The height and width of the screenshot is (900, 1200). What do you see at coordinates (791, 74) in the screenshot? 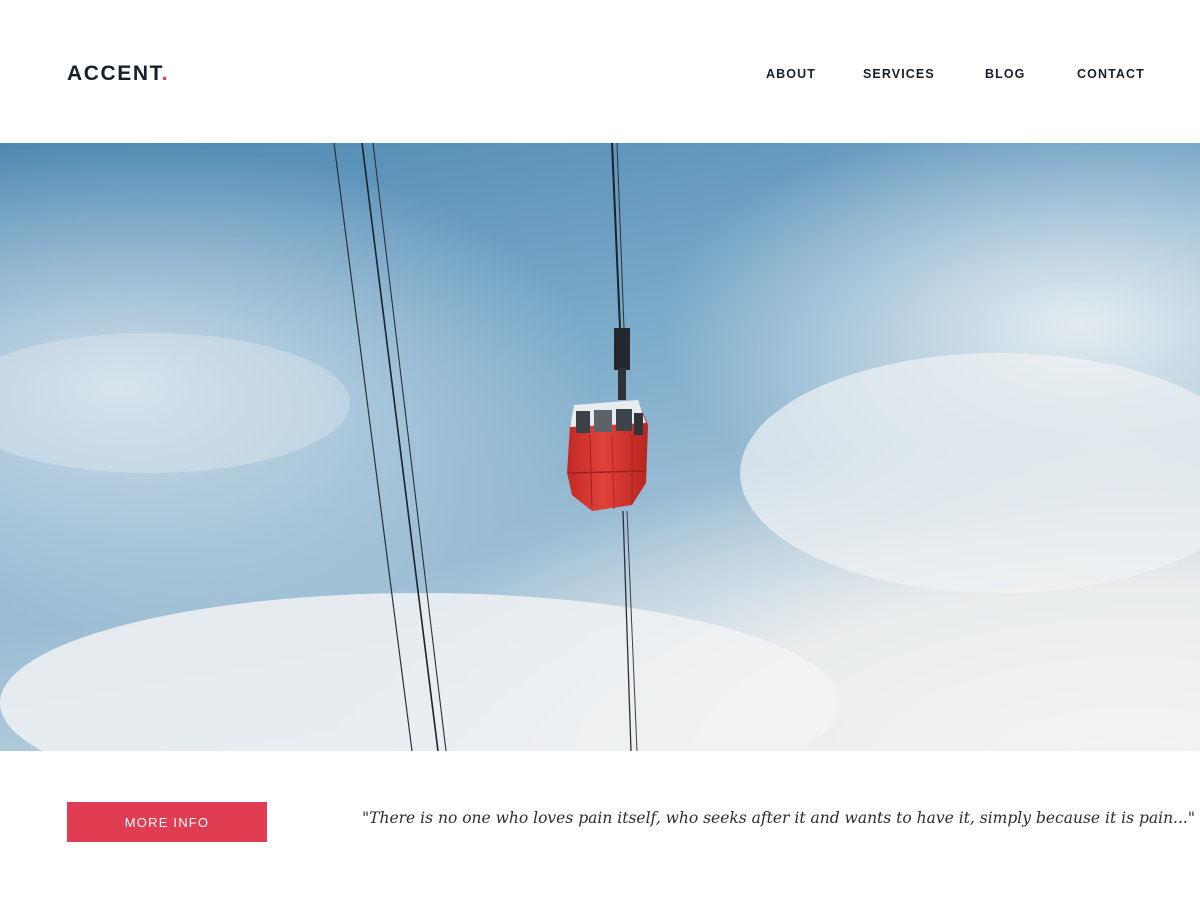
I see `nav-about-link: ABOUT` at bounding box center [791, 74].